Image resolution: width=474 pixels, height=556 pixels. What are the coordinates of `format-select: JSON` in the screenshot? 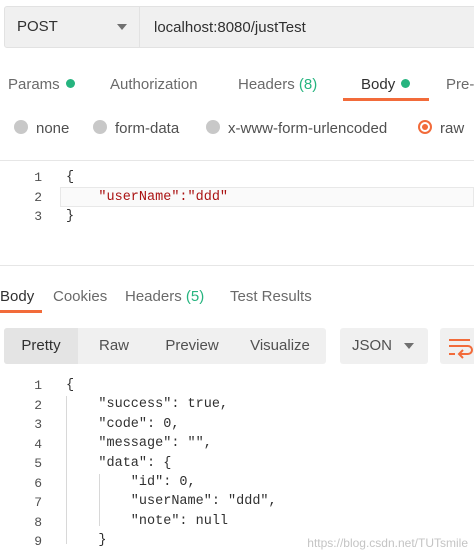 It's located at (384, 346).